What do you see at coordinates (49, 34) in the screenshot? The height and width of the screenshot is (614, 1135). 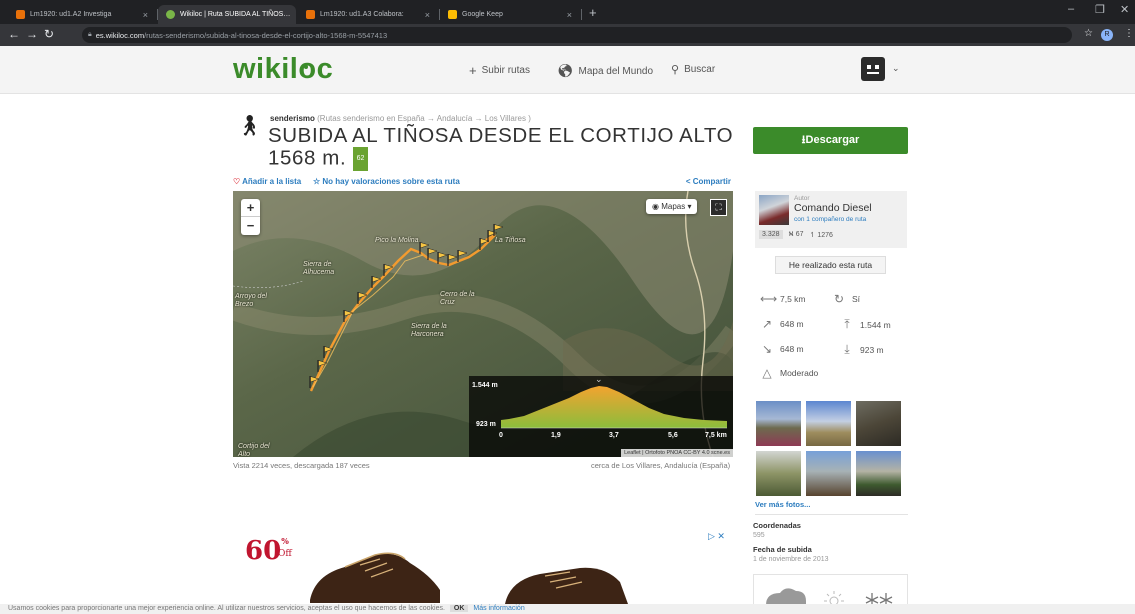 I see `reload-icon: ↻` at bounding box center [49, 34].